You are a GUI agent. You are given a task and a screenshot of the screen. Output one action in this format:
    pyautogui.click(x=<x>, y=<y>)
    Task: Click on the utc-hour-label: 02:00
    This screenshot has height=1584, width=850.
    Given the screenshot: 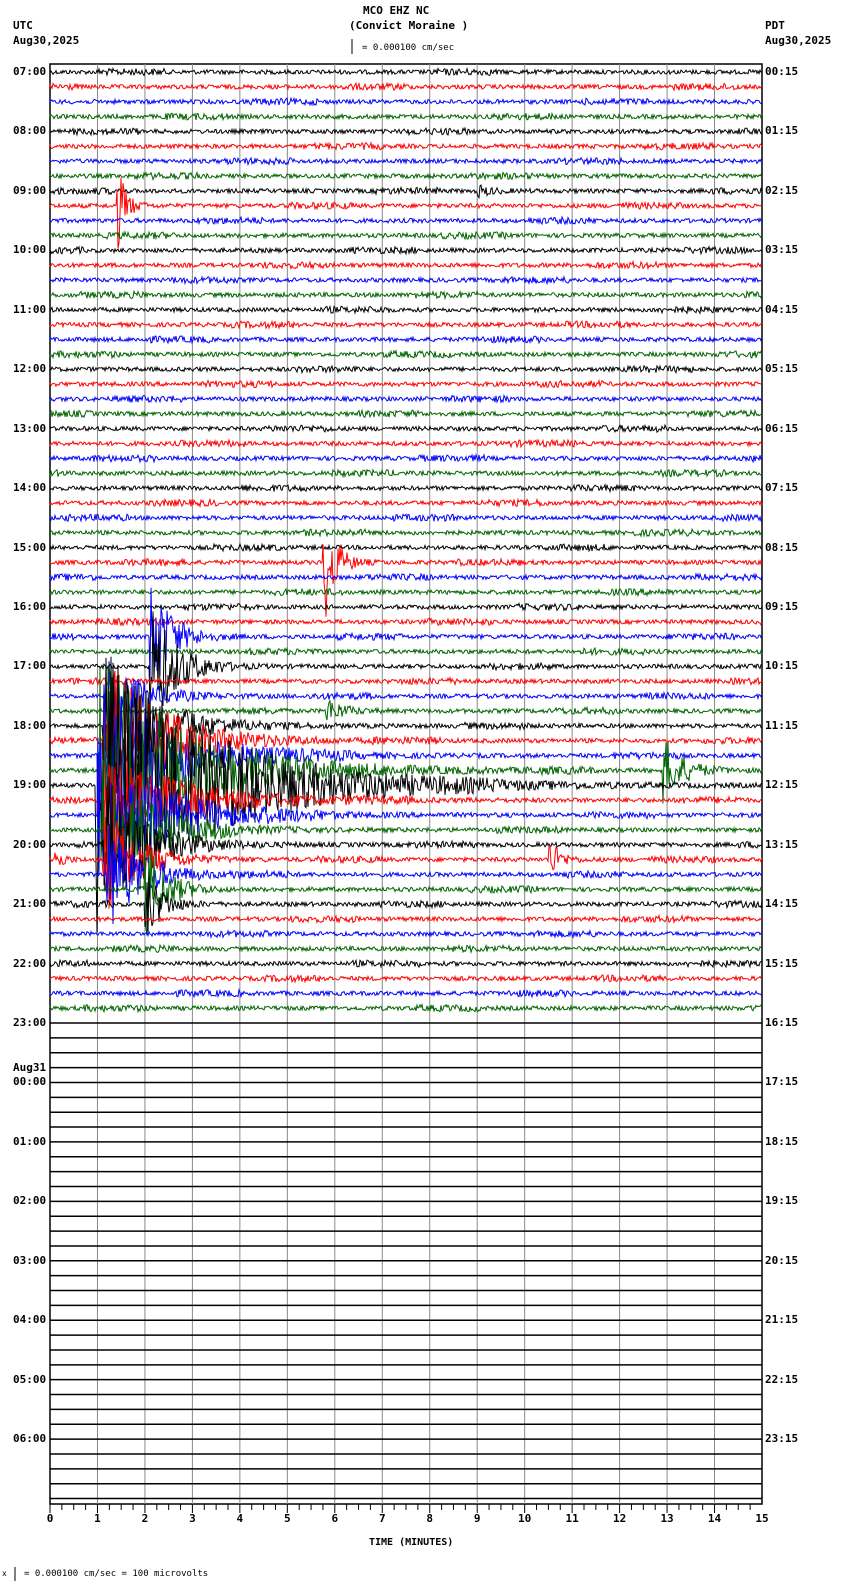 What is the action you would take?
    pyautogui.click(x=30, y=1201)
    